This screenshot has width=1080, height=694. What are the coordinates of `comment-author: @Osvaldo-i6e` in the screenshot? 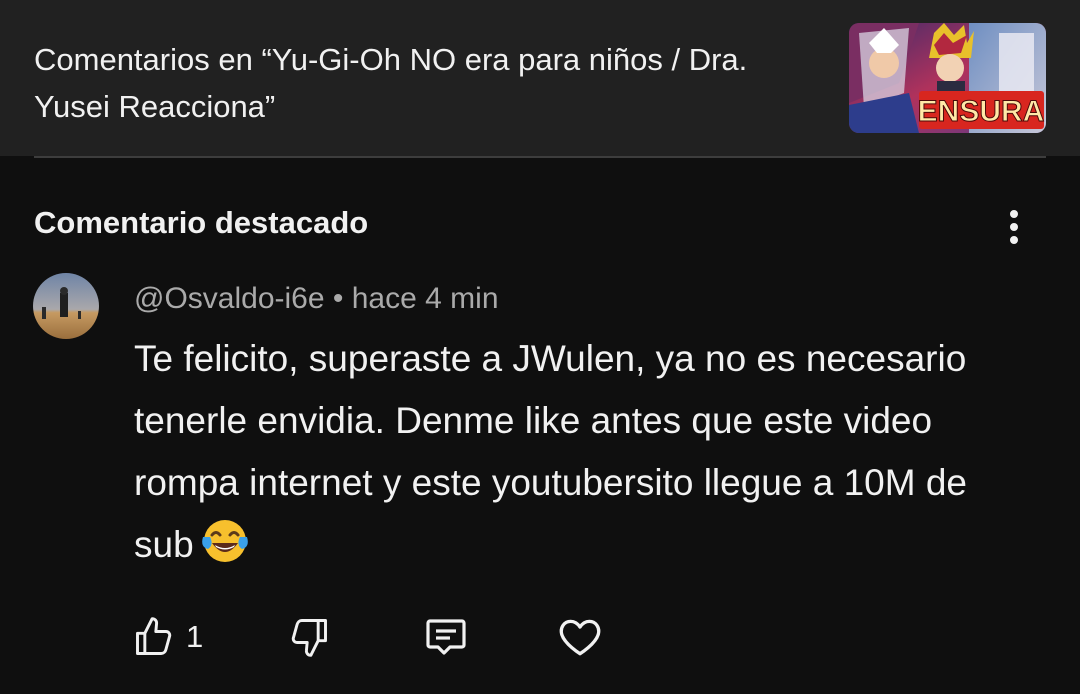 It's located at (229, 298).